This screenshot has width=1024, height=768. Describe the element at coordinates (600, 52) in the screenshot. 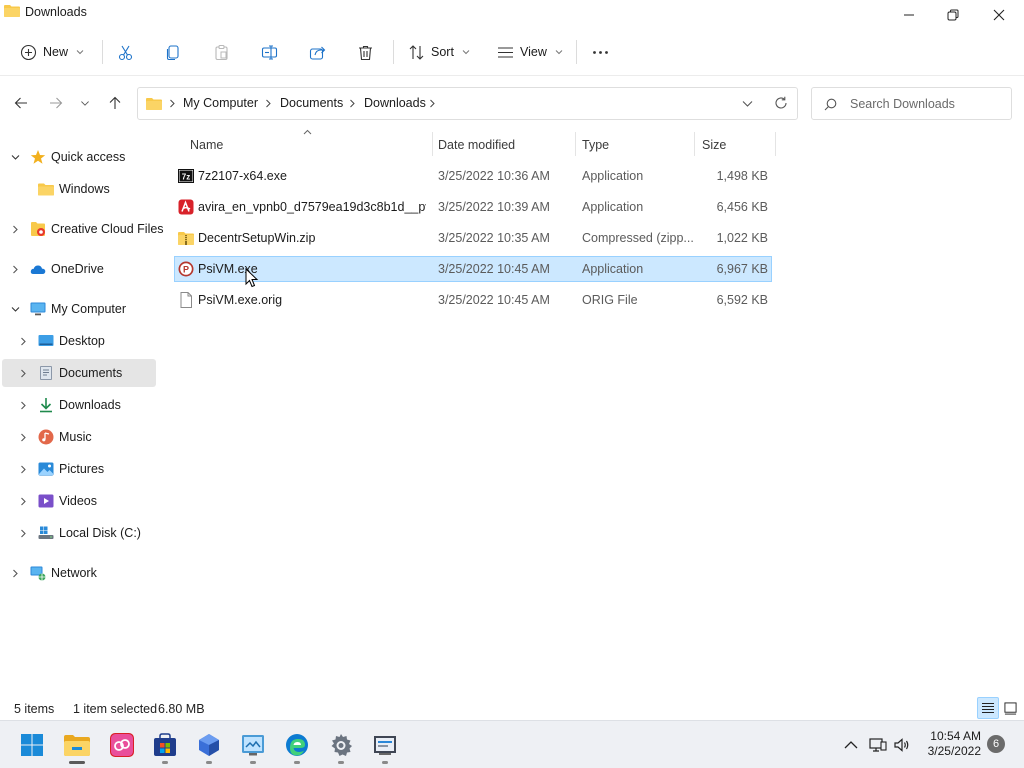

I see `more-options-button` at that location.